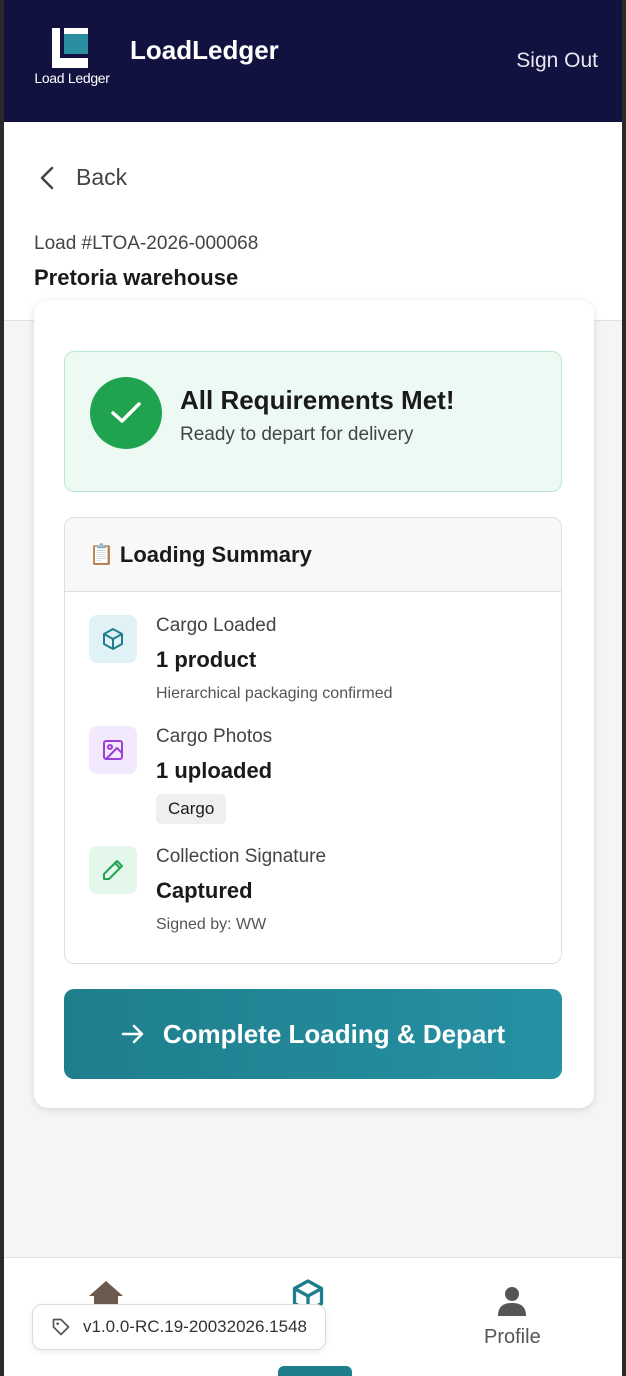 Image resolution: width=626 pixels, height=1376 pixels. Describe the element at coordinates (214, 736) in the screenshot. I see `item-label: Cargo Photos` at that location.